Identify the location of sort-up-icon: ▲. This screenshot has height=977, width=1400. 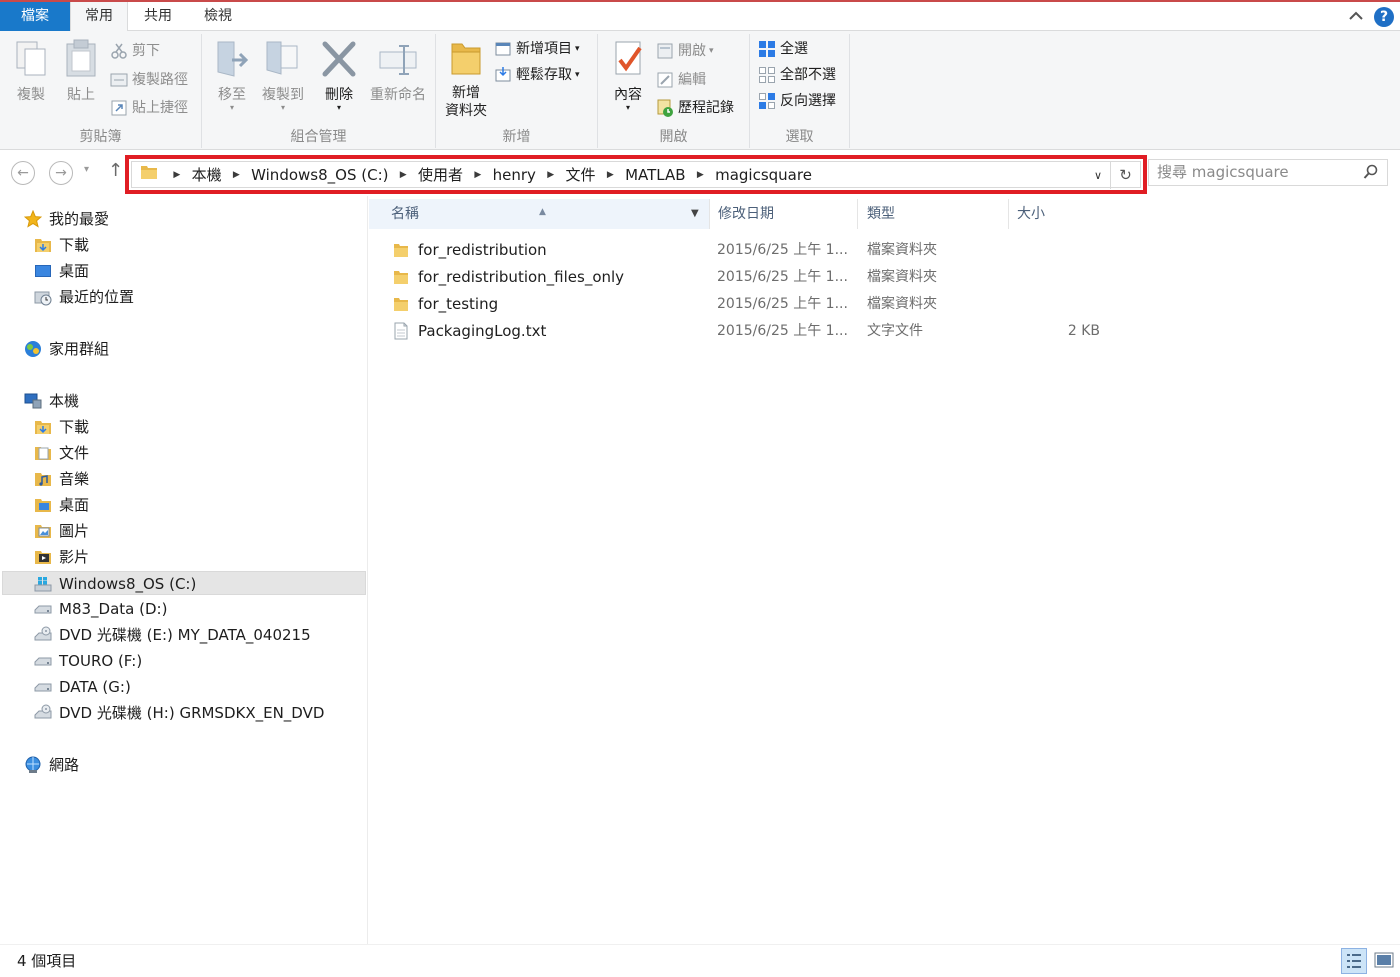
(542, 212).